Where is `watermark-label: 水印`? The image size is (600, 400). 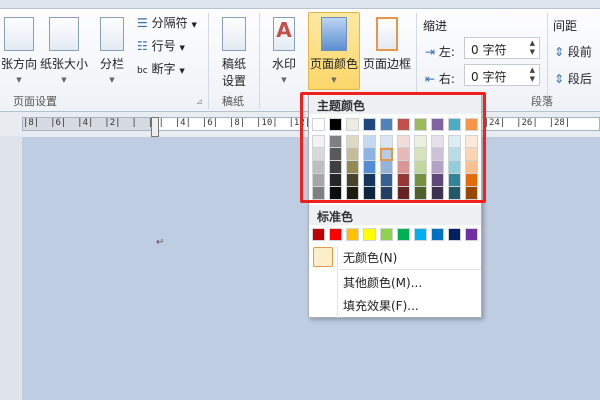 watermark-label: 水印 is located at coordinates (283, 64).